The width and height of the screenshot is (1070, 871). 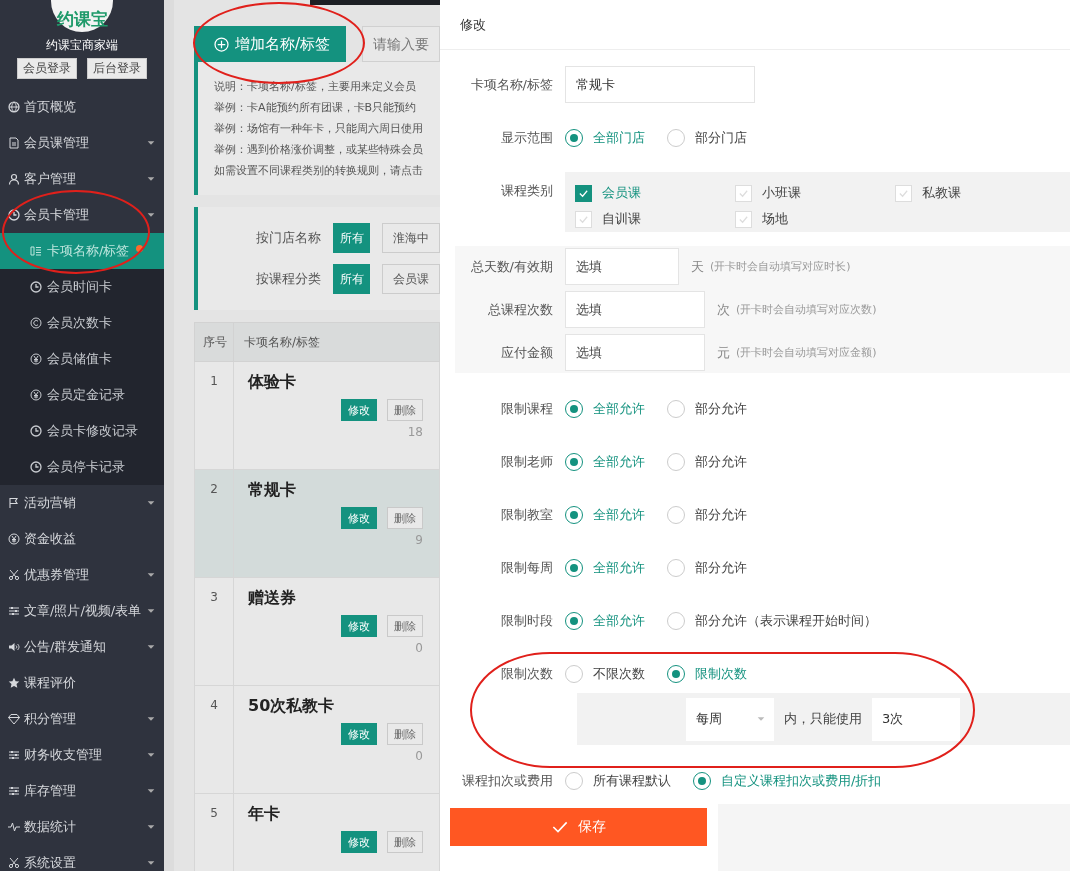 What do you see at coordinates (82, 359) in the screenshot?
I see `submenu-item: 会员储值卡` at bounding box center [82, 359].